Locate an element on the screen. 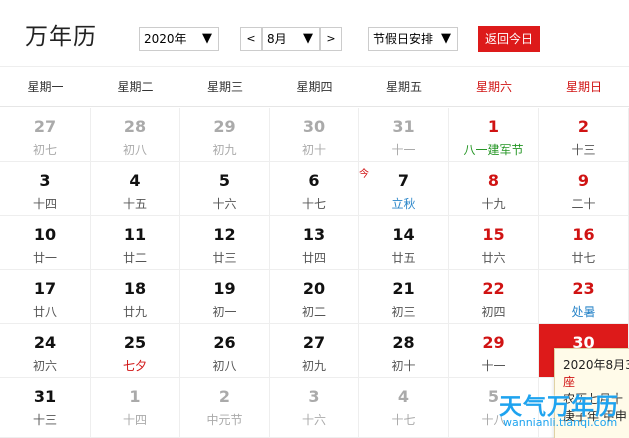  day-cell: 29 初九 is located at coordinates (225, 135).